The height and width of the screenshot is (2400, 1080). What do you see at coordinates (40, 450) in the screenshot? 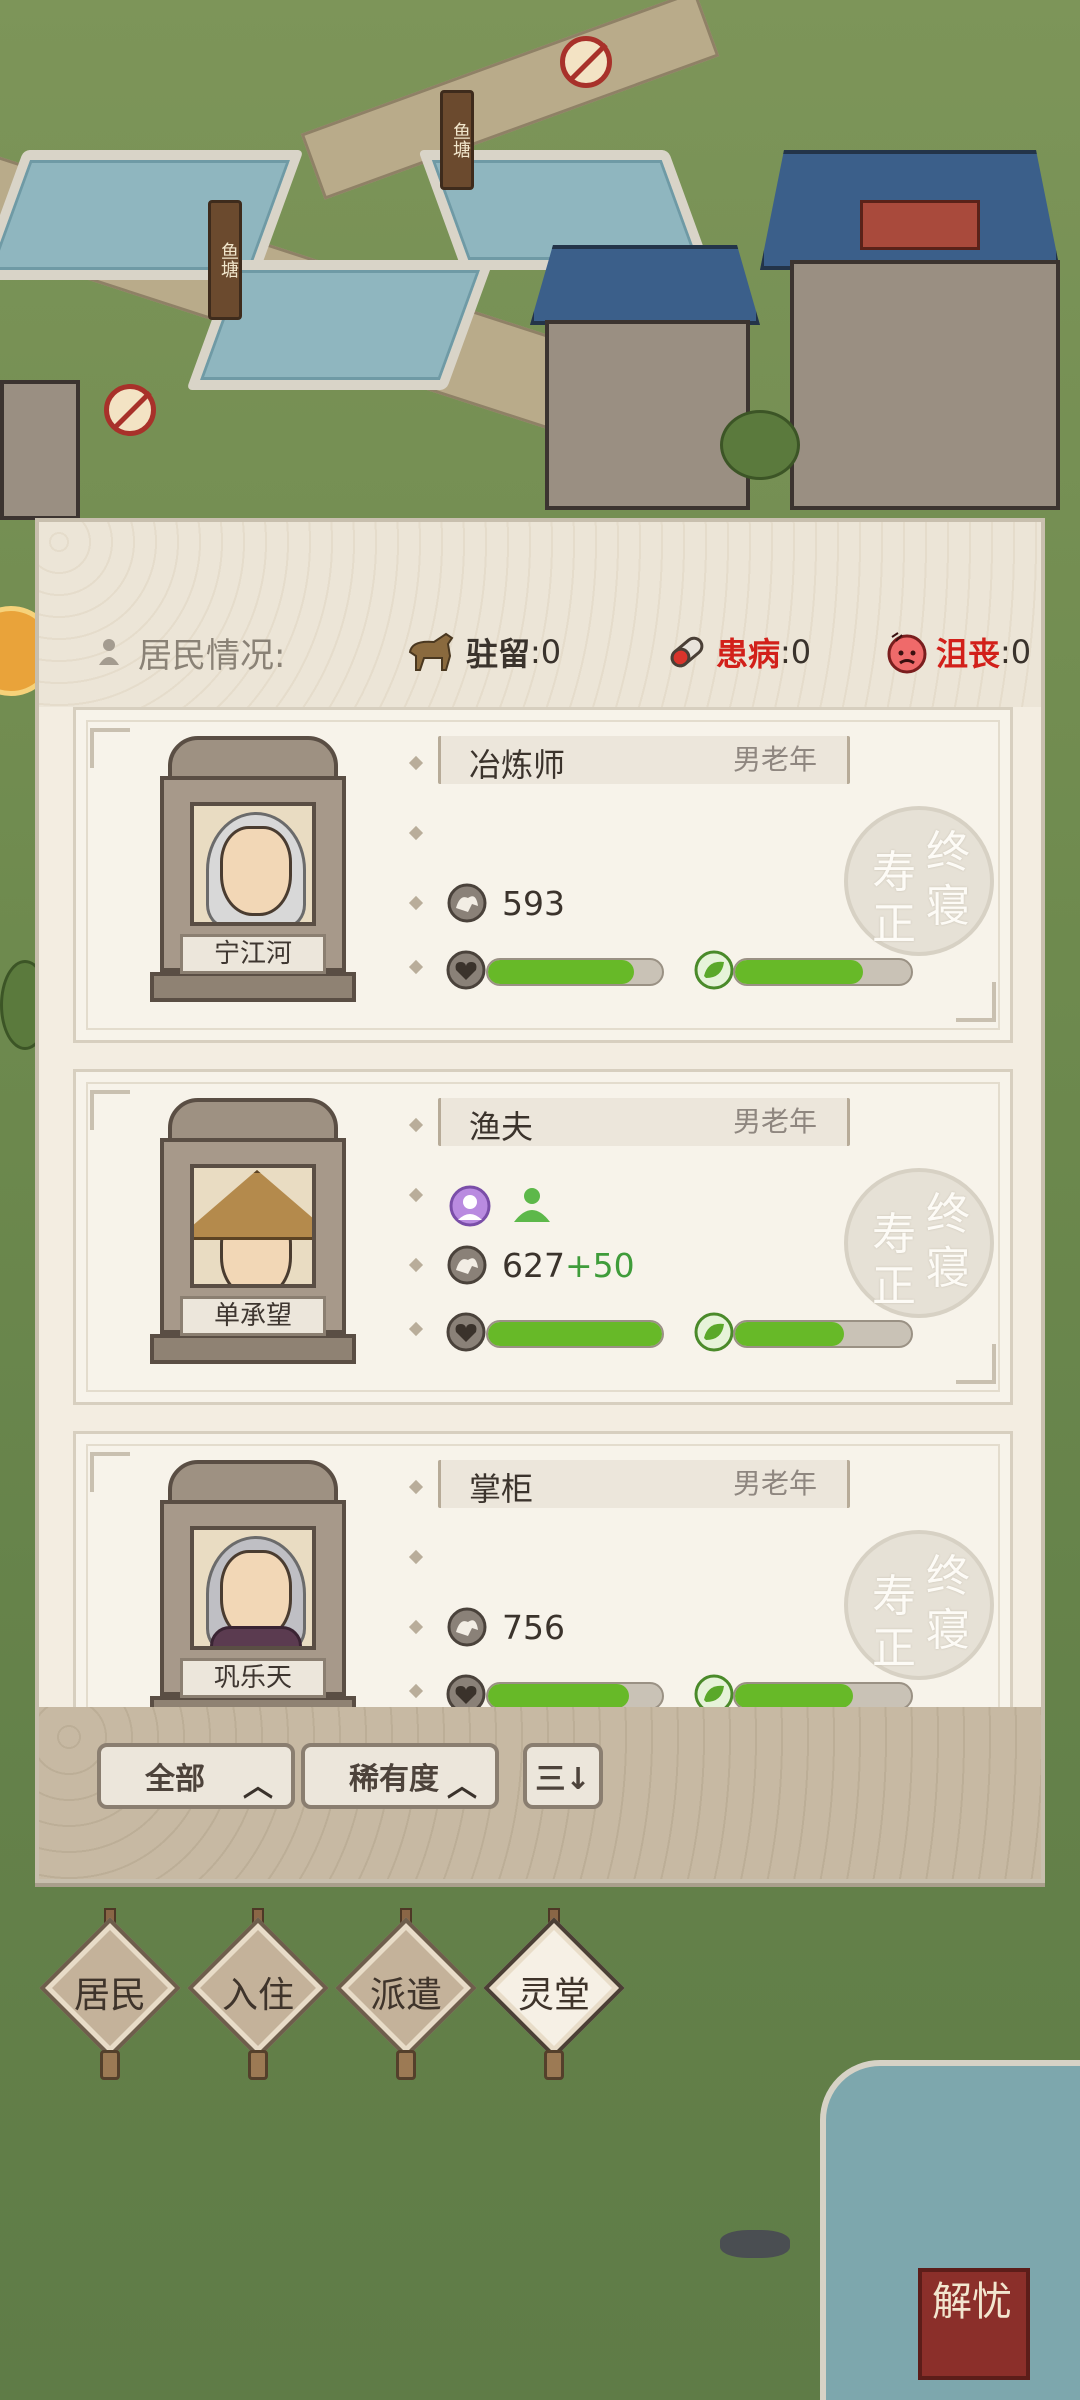
I see `house-building` at bounding box center [40, 450].